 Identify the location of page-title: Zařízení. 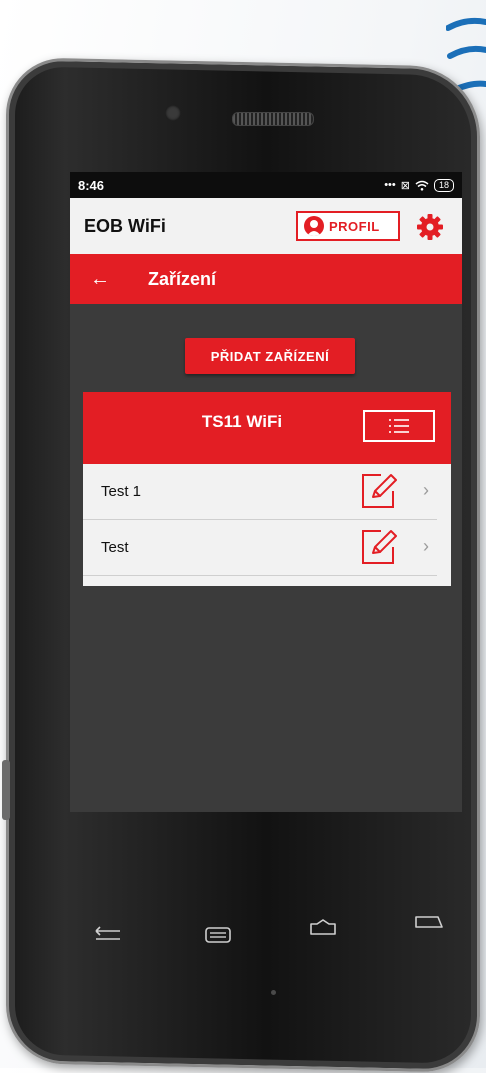
(182, 278).